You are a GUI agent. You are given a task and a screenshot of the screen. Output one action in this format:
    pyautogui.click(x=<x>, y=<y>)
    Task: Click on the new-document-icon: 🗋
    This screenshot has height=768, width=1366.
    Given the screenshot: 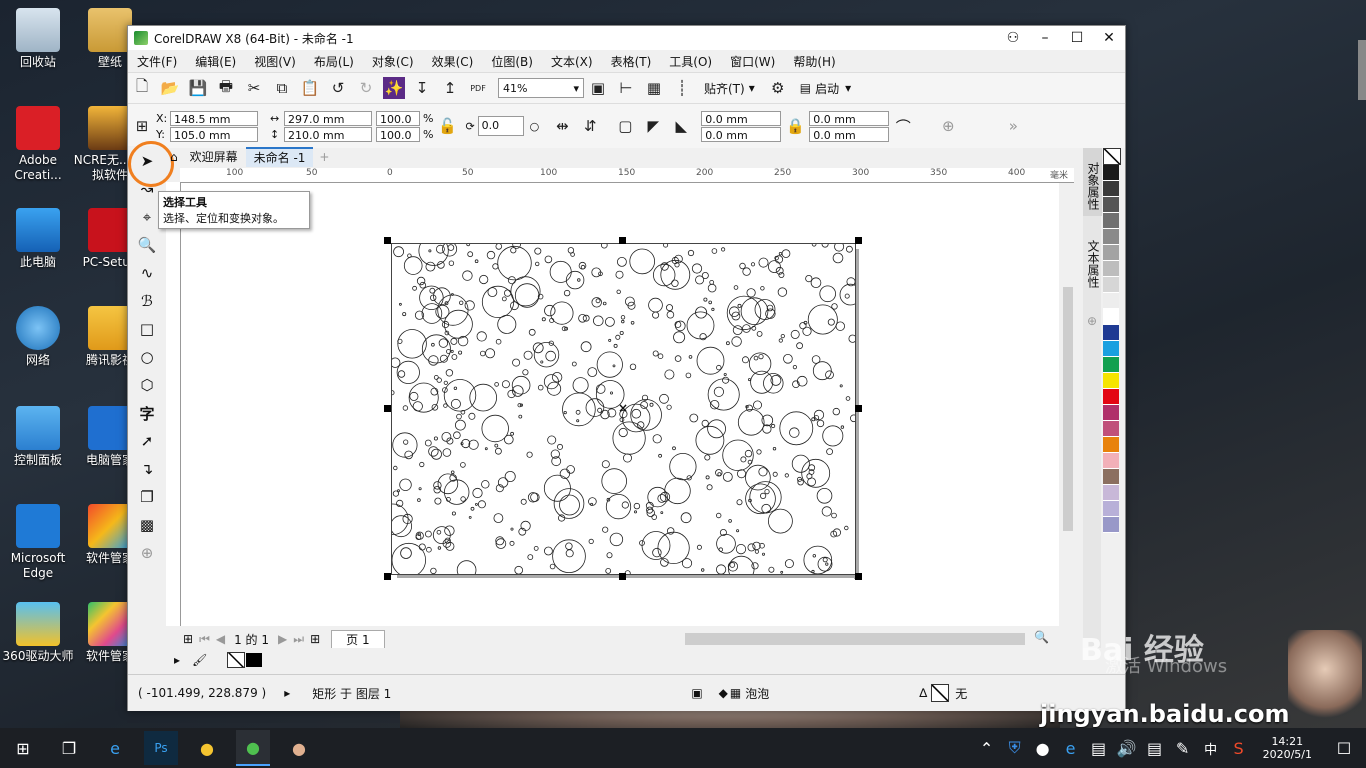 What is the action you would take?
    pyautogui.click(x=142, y=88)
    